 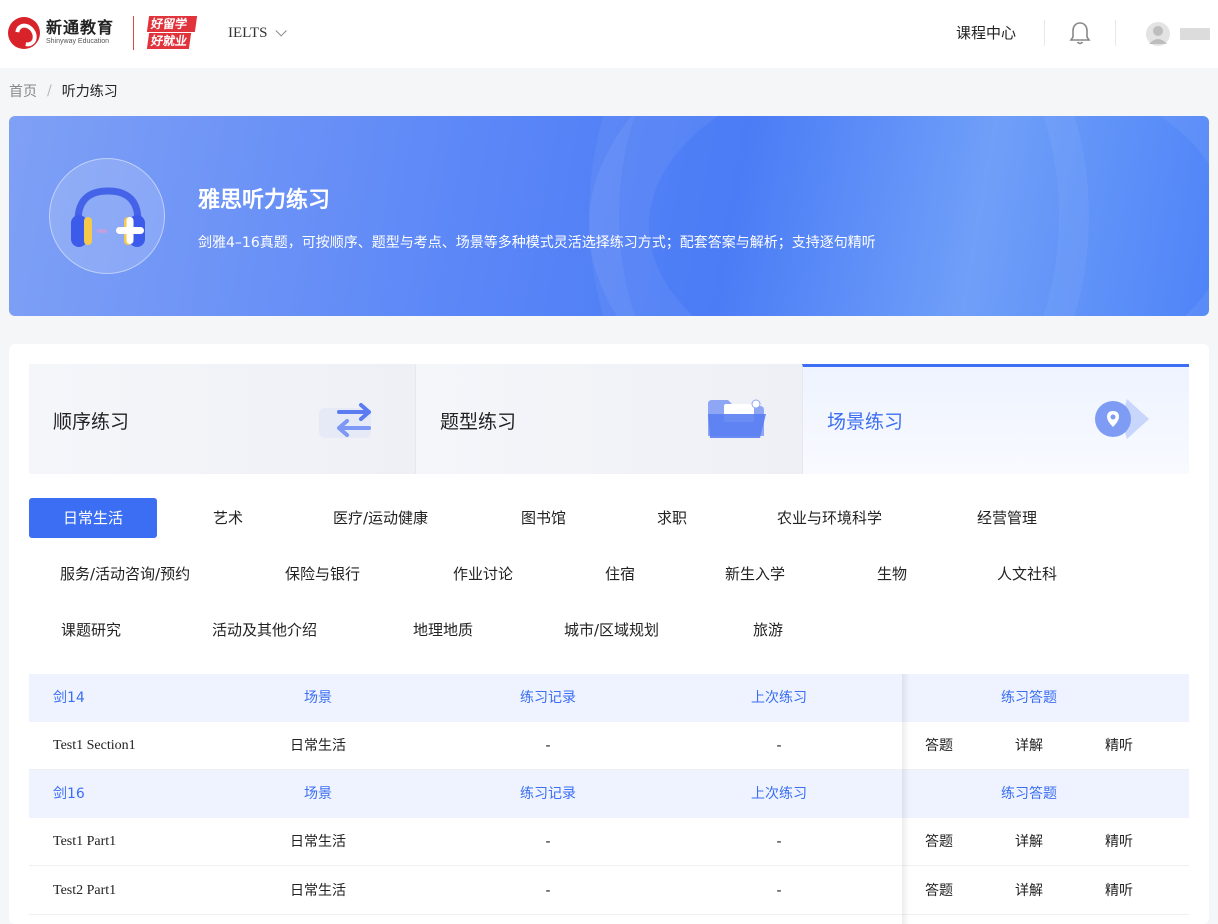 I want to click on breadcrumb-home: 首页, so click(x=23, y=91).